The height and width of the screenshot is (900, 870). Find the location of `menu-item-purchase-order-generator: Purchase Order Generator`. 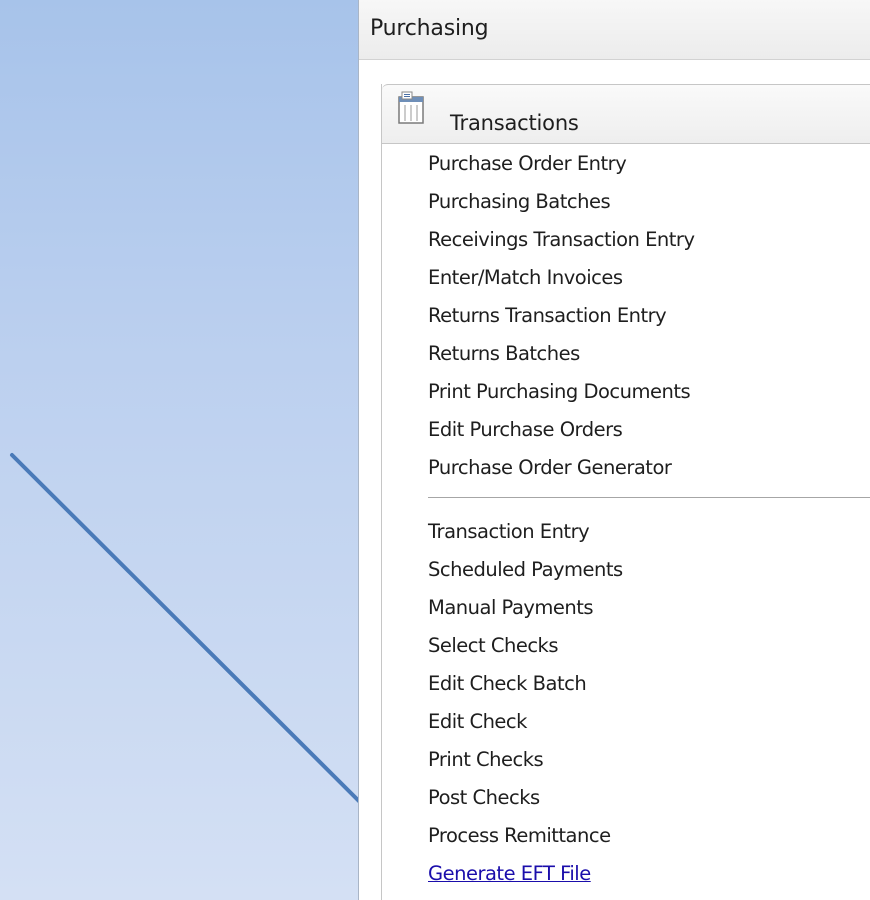

menu-item-purchase-order-generator: Purchase Order Generator is located at coordinates (550, 467).